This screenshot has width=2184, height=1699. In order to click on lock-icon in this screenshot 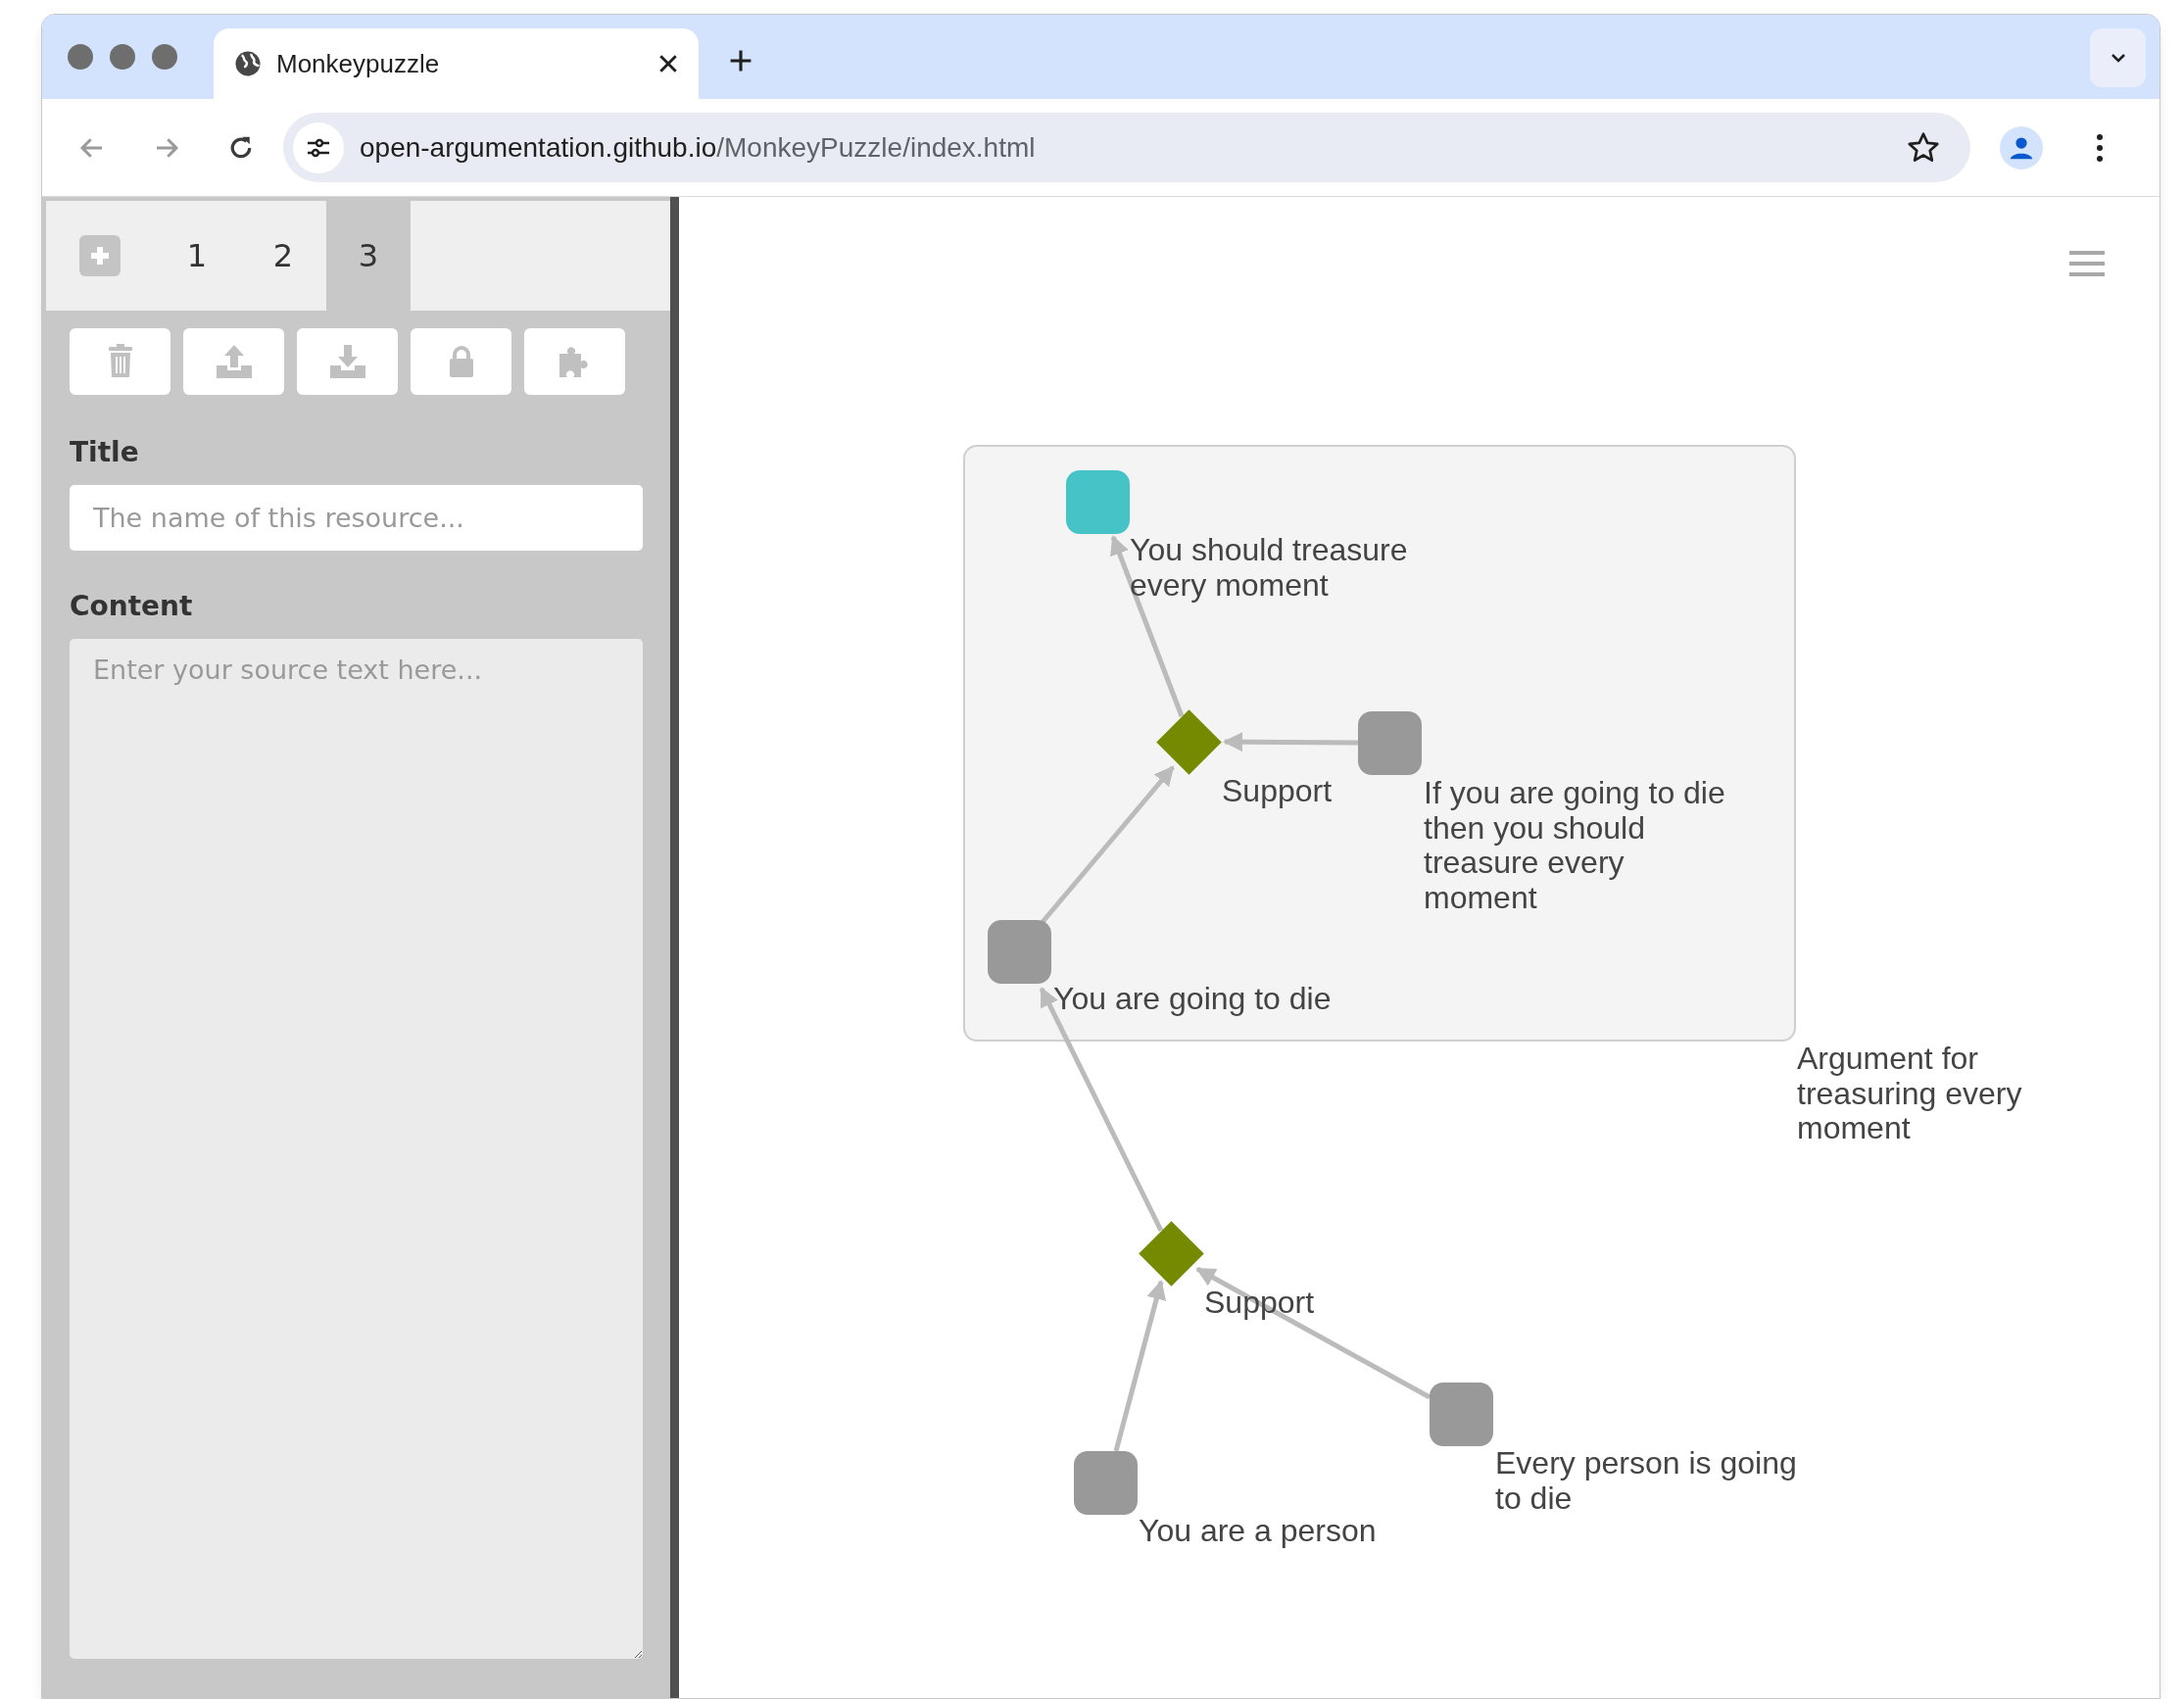, I will do `click(461, 361)`.